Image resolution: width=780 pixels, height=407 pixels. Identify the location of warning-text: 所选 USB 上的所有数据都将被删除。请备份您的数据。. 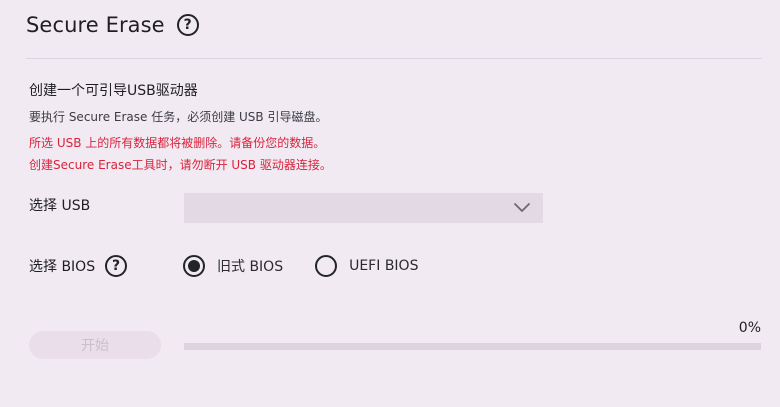
(177, 143).